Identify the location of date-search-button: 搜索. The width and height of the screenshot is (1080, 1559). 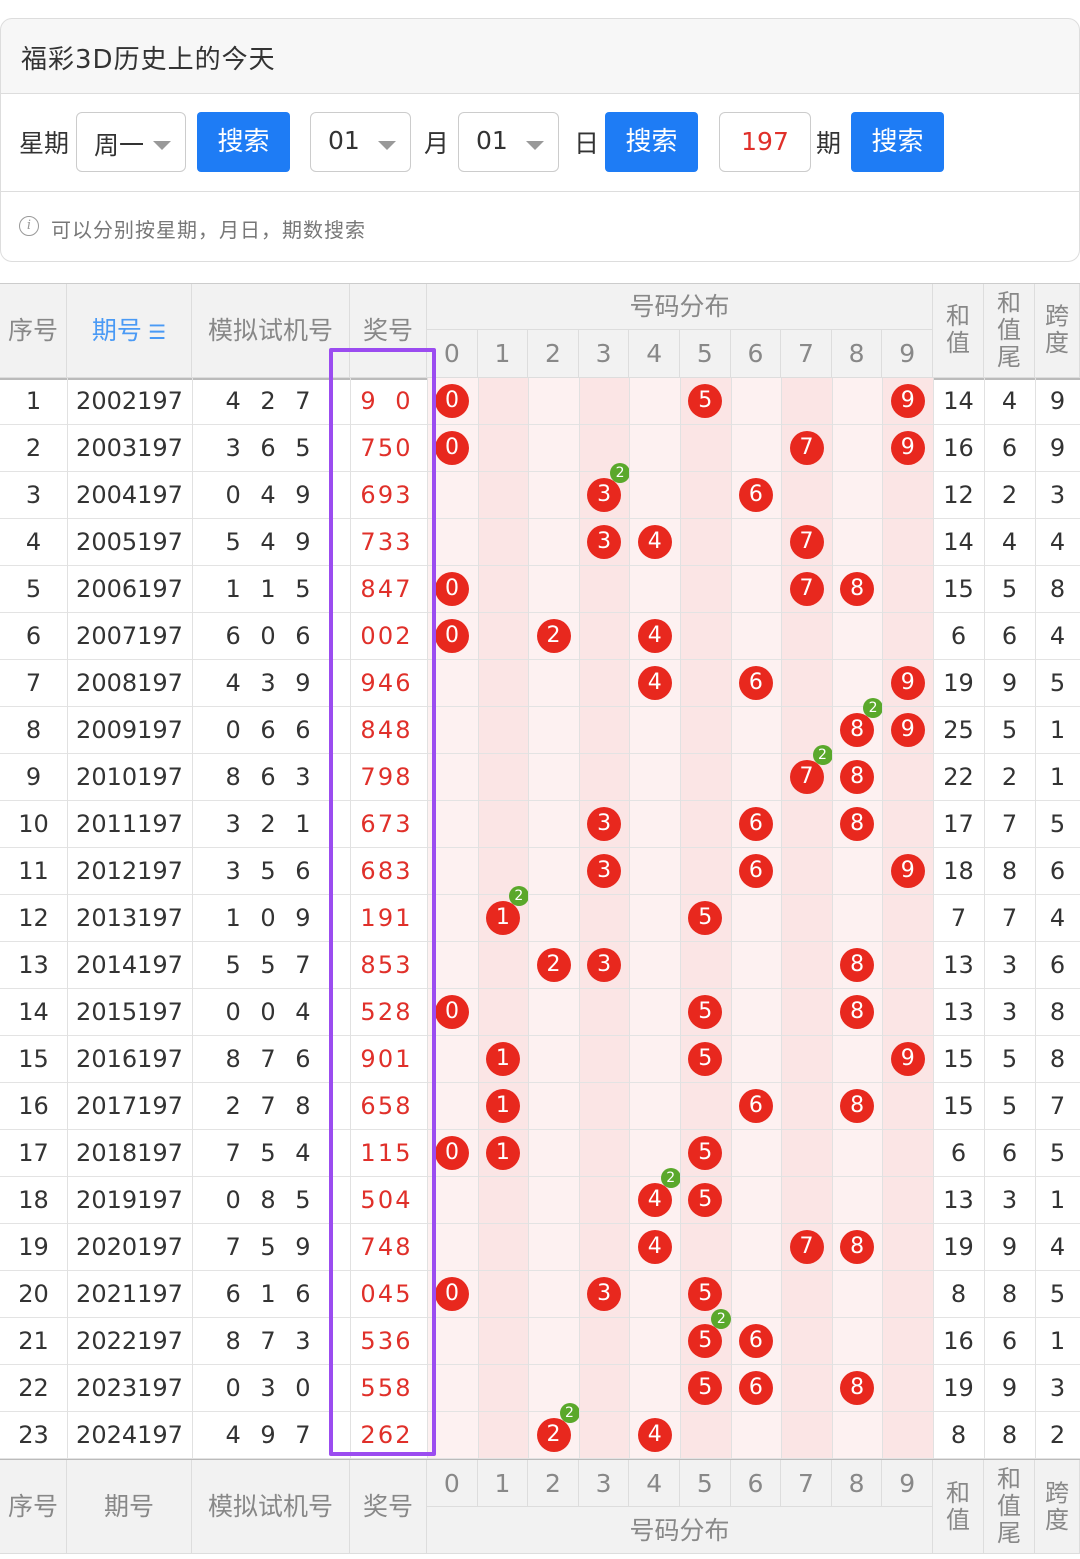
(651, 142).